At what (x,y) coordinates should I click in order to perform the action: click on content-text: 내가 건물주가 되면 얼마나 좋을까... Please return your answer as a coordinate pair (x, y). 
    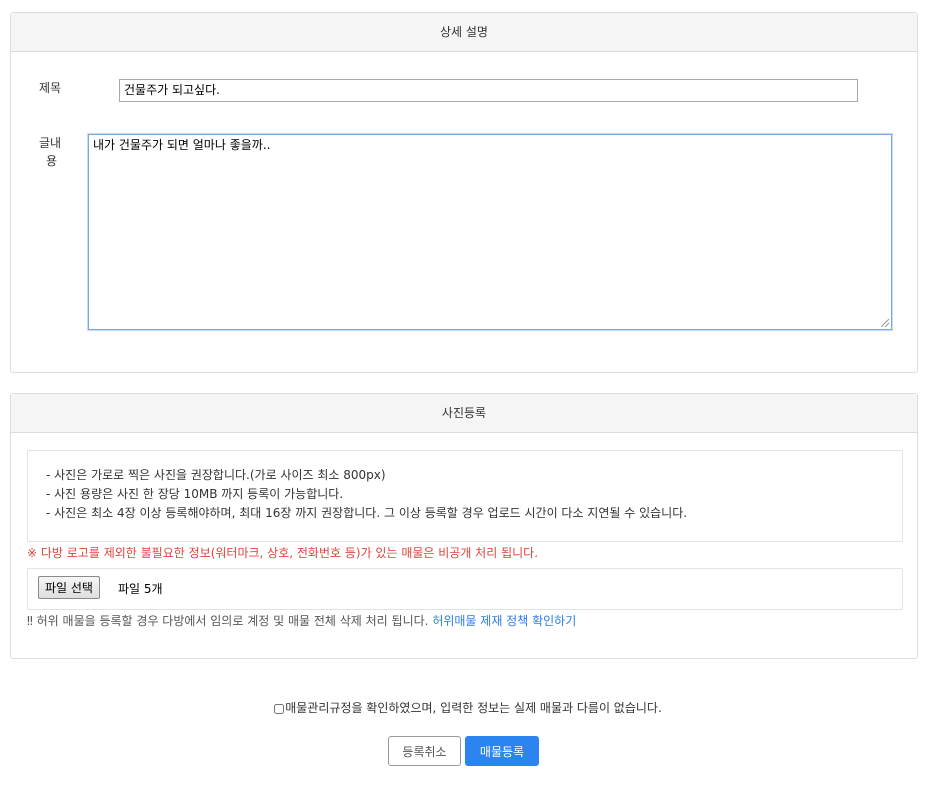
    Looking at the image, I should click on (182, 145).